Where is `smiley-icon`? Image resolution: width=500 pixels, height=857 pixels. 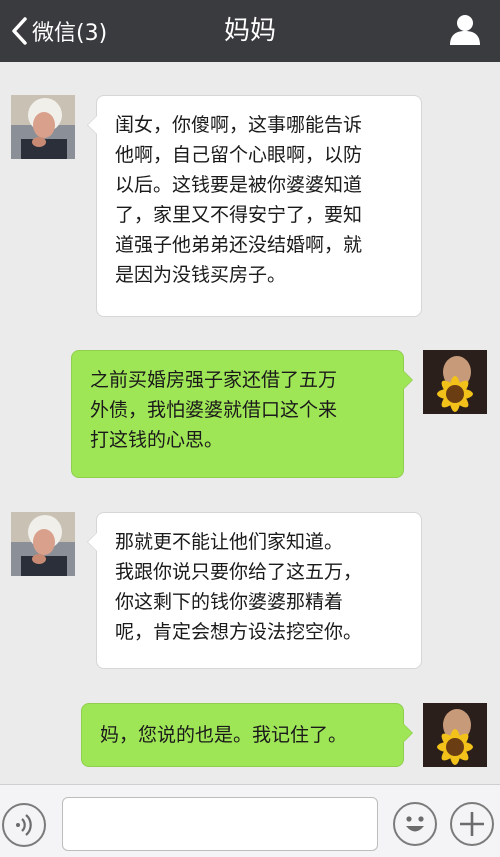
smiley-icon is located at coordinates (415, 824).